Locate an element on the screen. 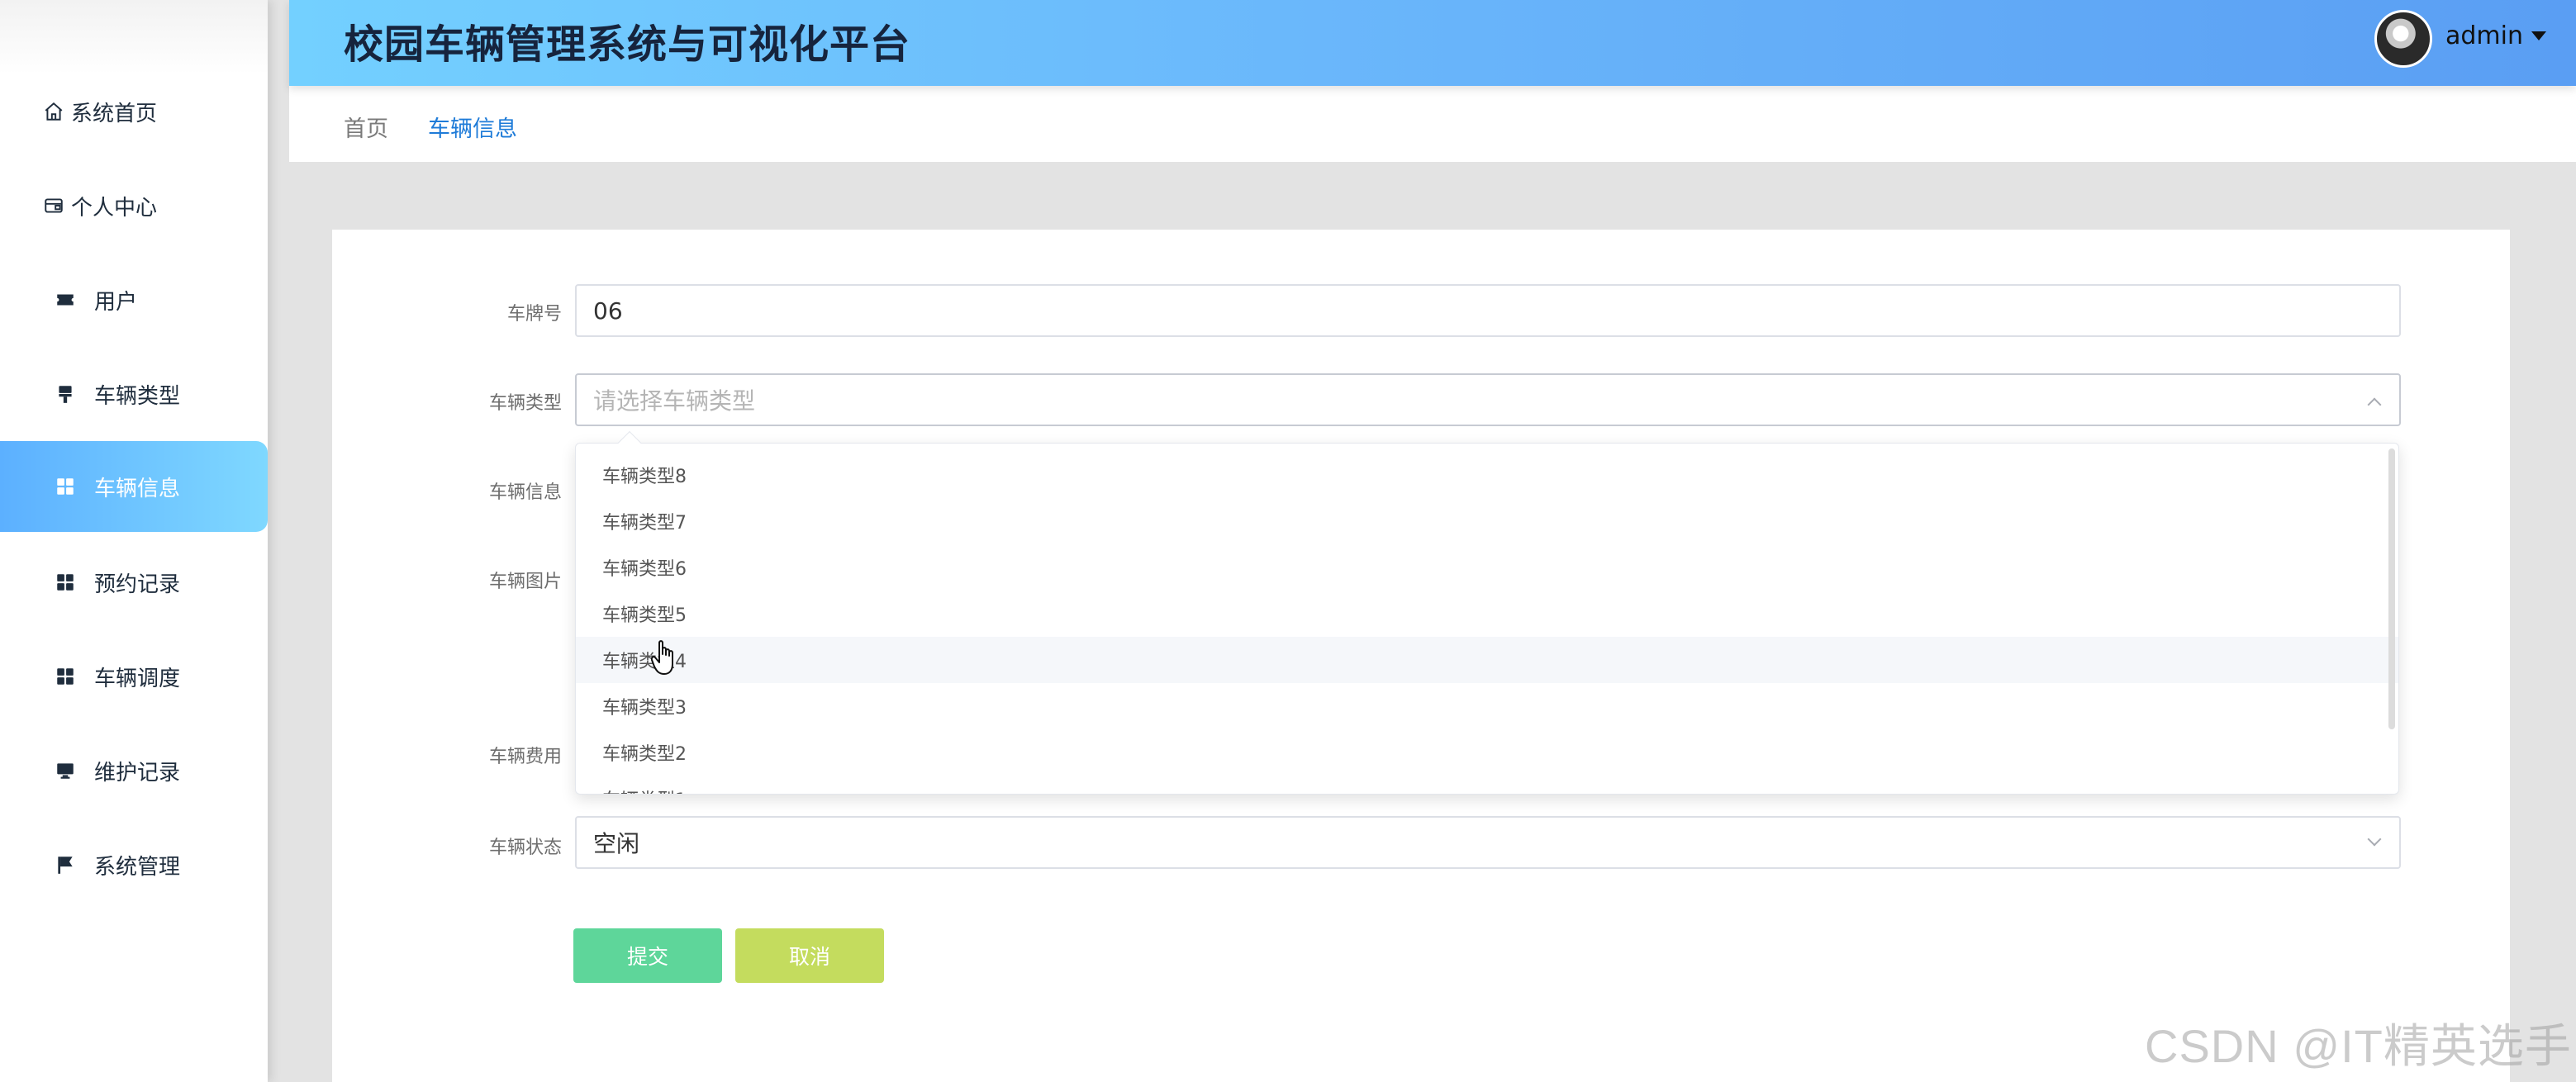 The image size is (2576, 1082). watermark: CSDN @IT精英选手 is located at coordinates (2358, 1046).